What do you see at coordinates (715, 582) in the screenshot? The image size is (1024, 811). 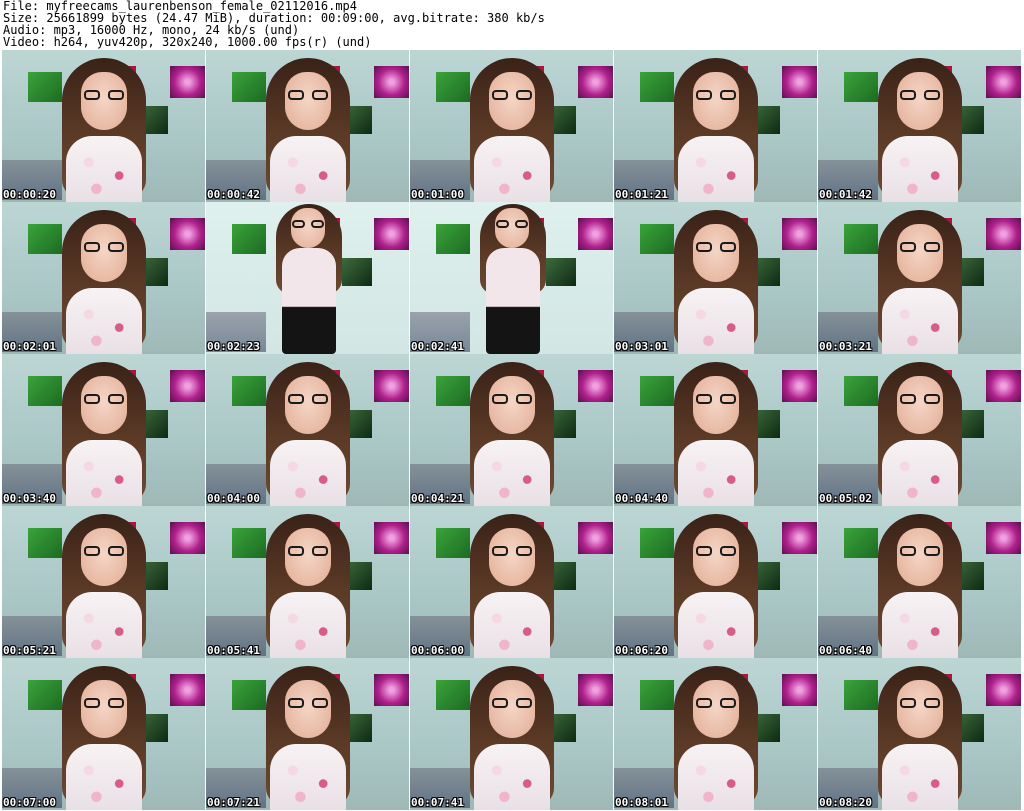 I see `video-thumbnail: 00:06:20` at bounding box center [715, 582].